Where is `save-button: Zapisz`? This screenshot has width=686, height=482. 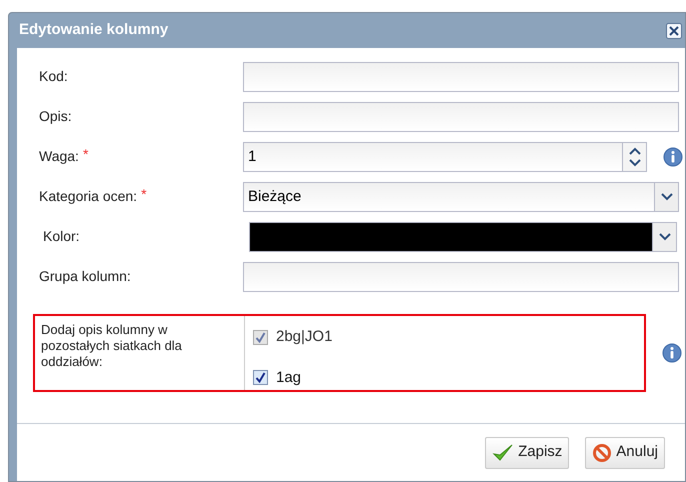 save-button: Zapisz is located at coordinates (527, 452).